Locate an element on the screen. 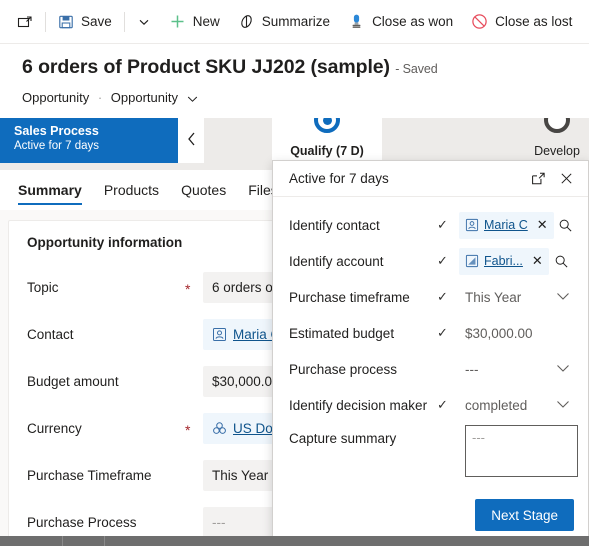 The width and height of the screenshot is (589, 546). close-as-lost-button: Close as lost is located at coordinates (521, 22).